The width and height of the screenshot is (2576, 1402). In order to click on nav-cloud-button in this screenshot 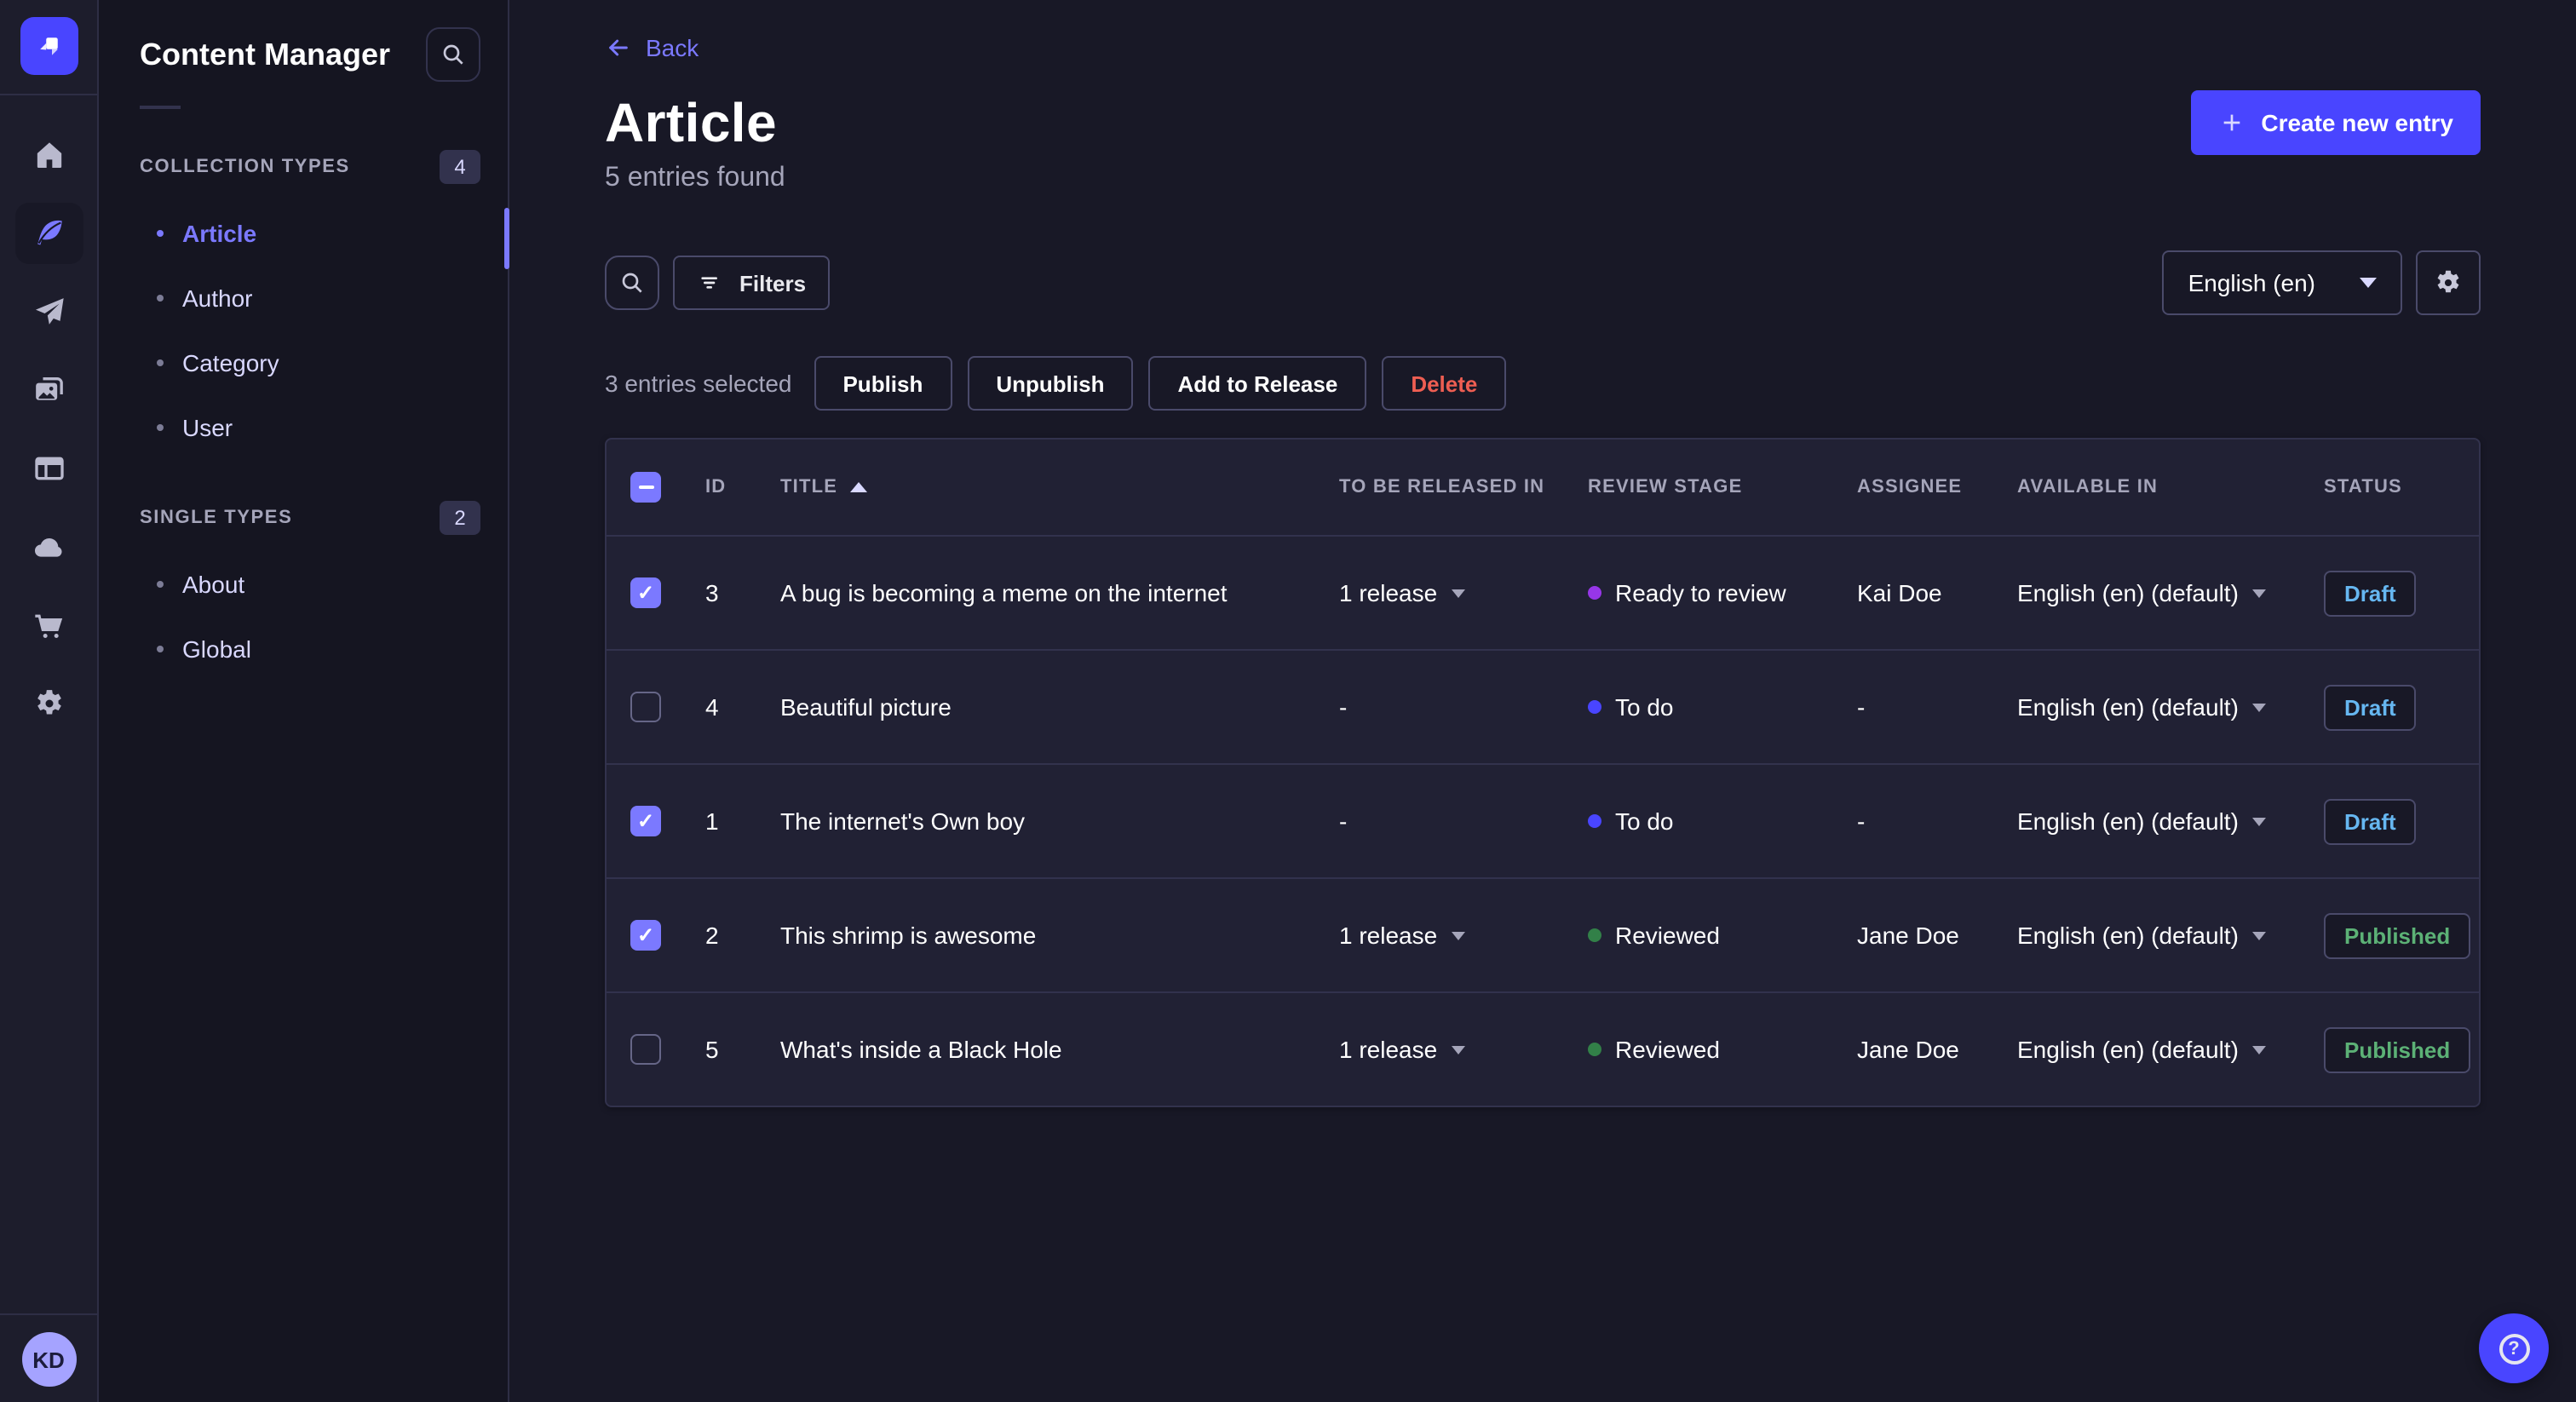, I will do `click(49, 547)`.